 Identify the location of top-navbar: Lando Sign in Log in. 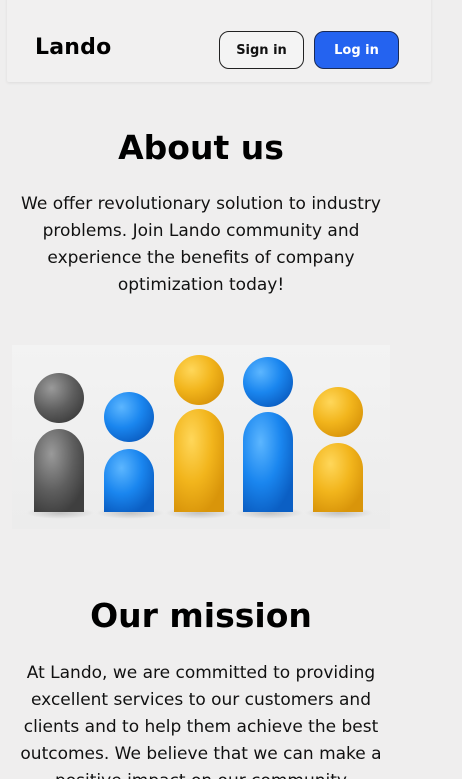
(219, 41).